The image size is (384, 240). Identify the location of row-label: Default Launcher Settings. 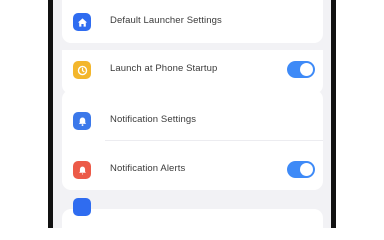
(166, 20).